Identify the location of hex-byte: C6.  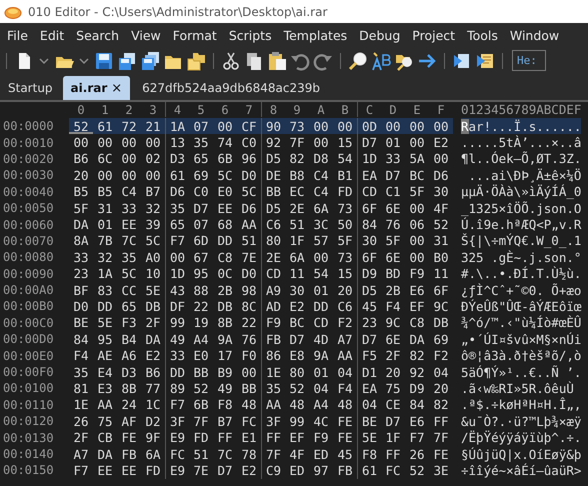
(345, 306).